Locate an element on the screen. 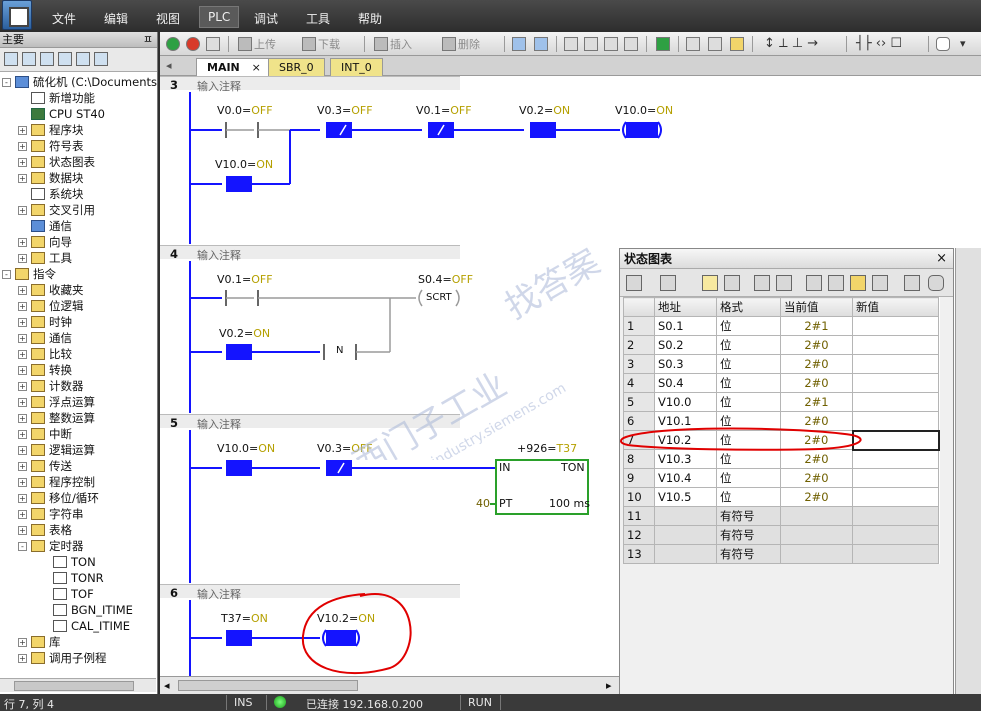 The height and width of the screenshot is (711, 981). close-icon: × is located at coordinates (941, 259).